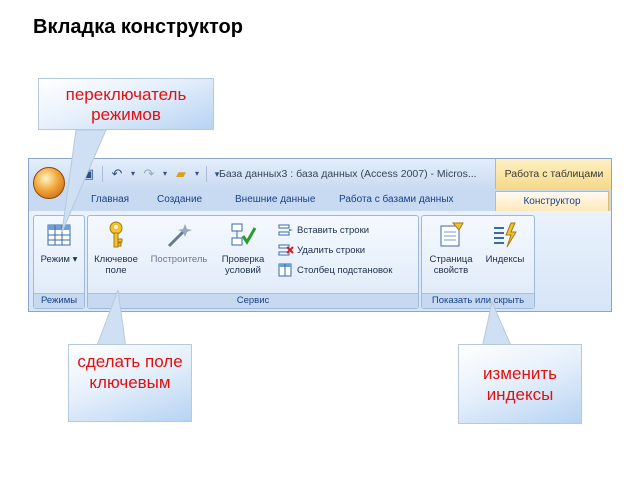  Describe the element at coordinates (84, 181) in the screenshot. I see `callout-pointer-modes` at that location.